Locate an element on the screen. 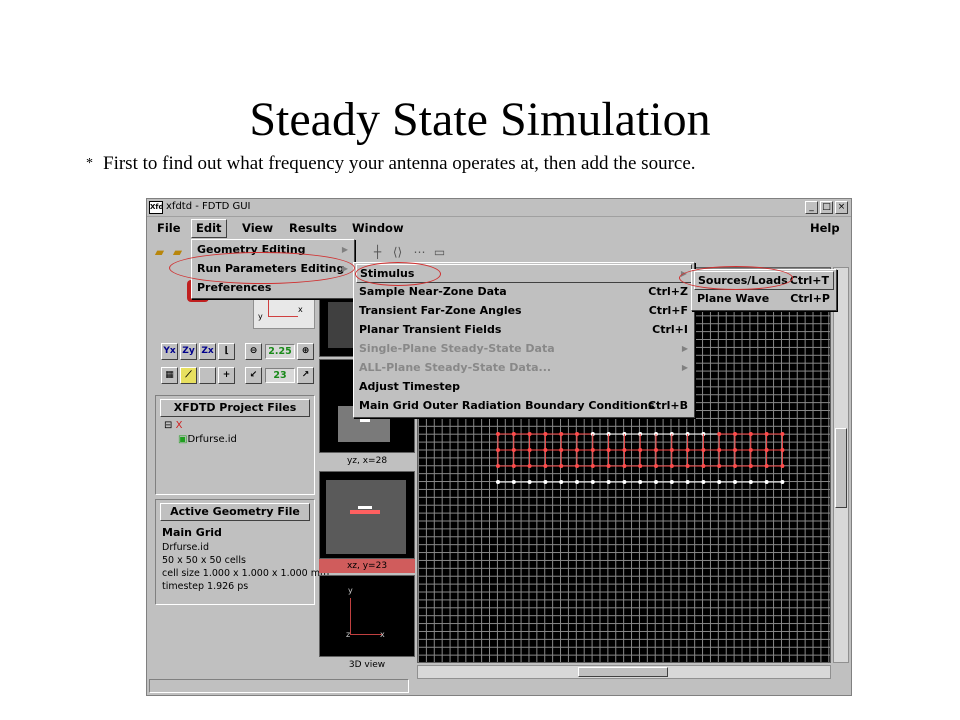 The height and width of the screenshot is (720, 960). vertical-scroll-thumb is located at coordinates (841, 468).